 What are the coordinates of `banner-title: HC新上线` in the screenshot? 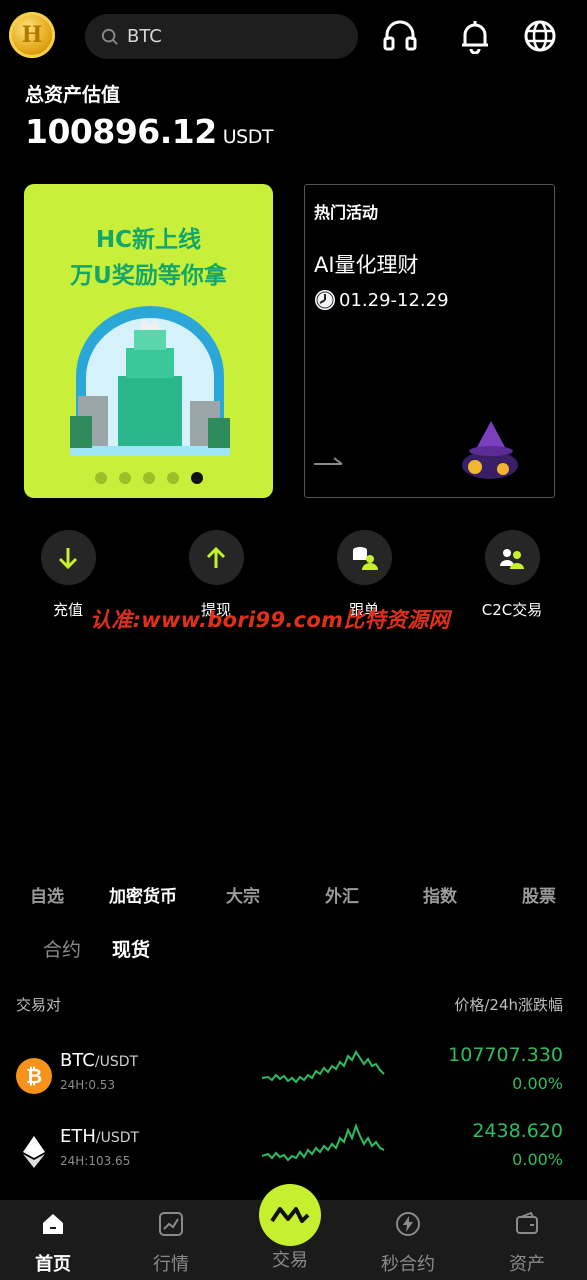 It's located at (148, 240).